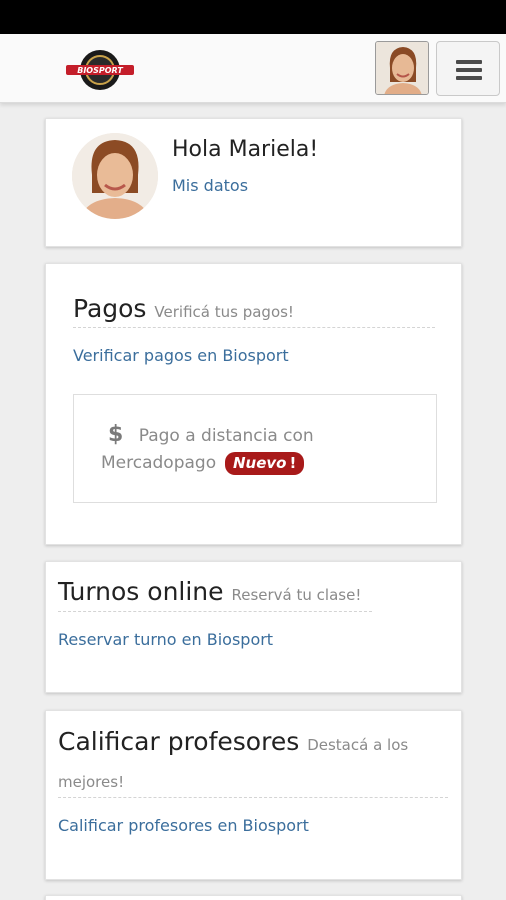  I want to click on payments-subtitle: Verificá tus pagos!, so click(224, 312).